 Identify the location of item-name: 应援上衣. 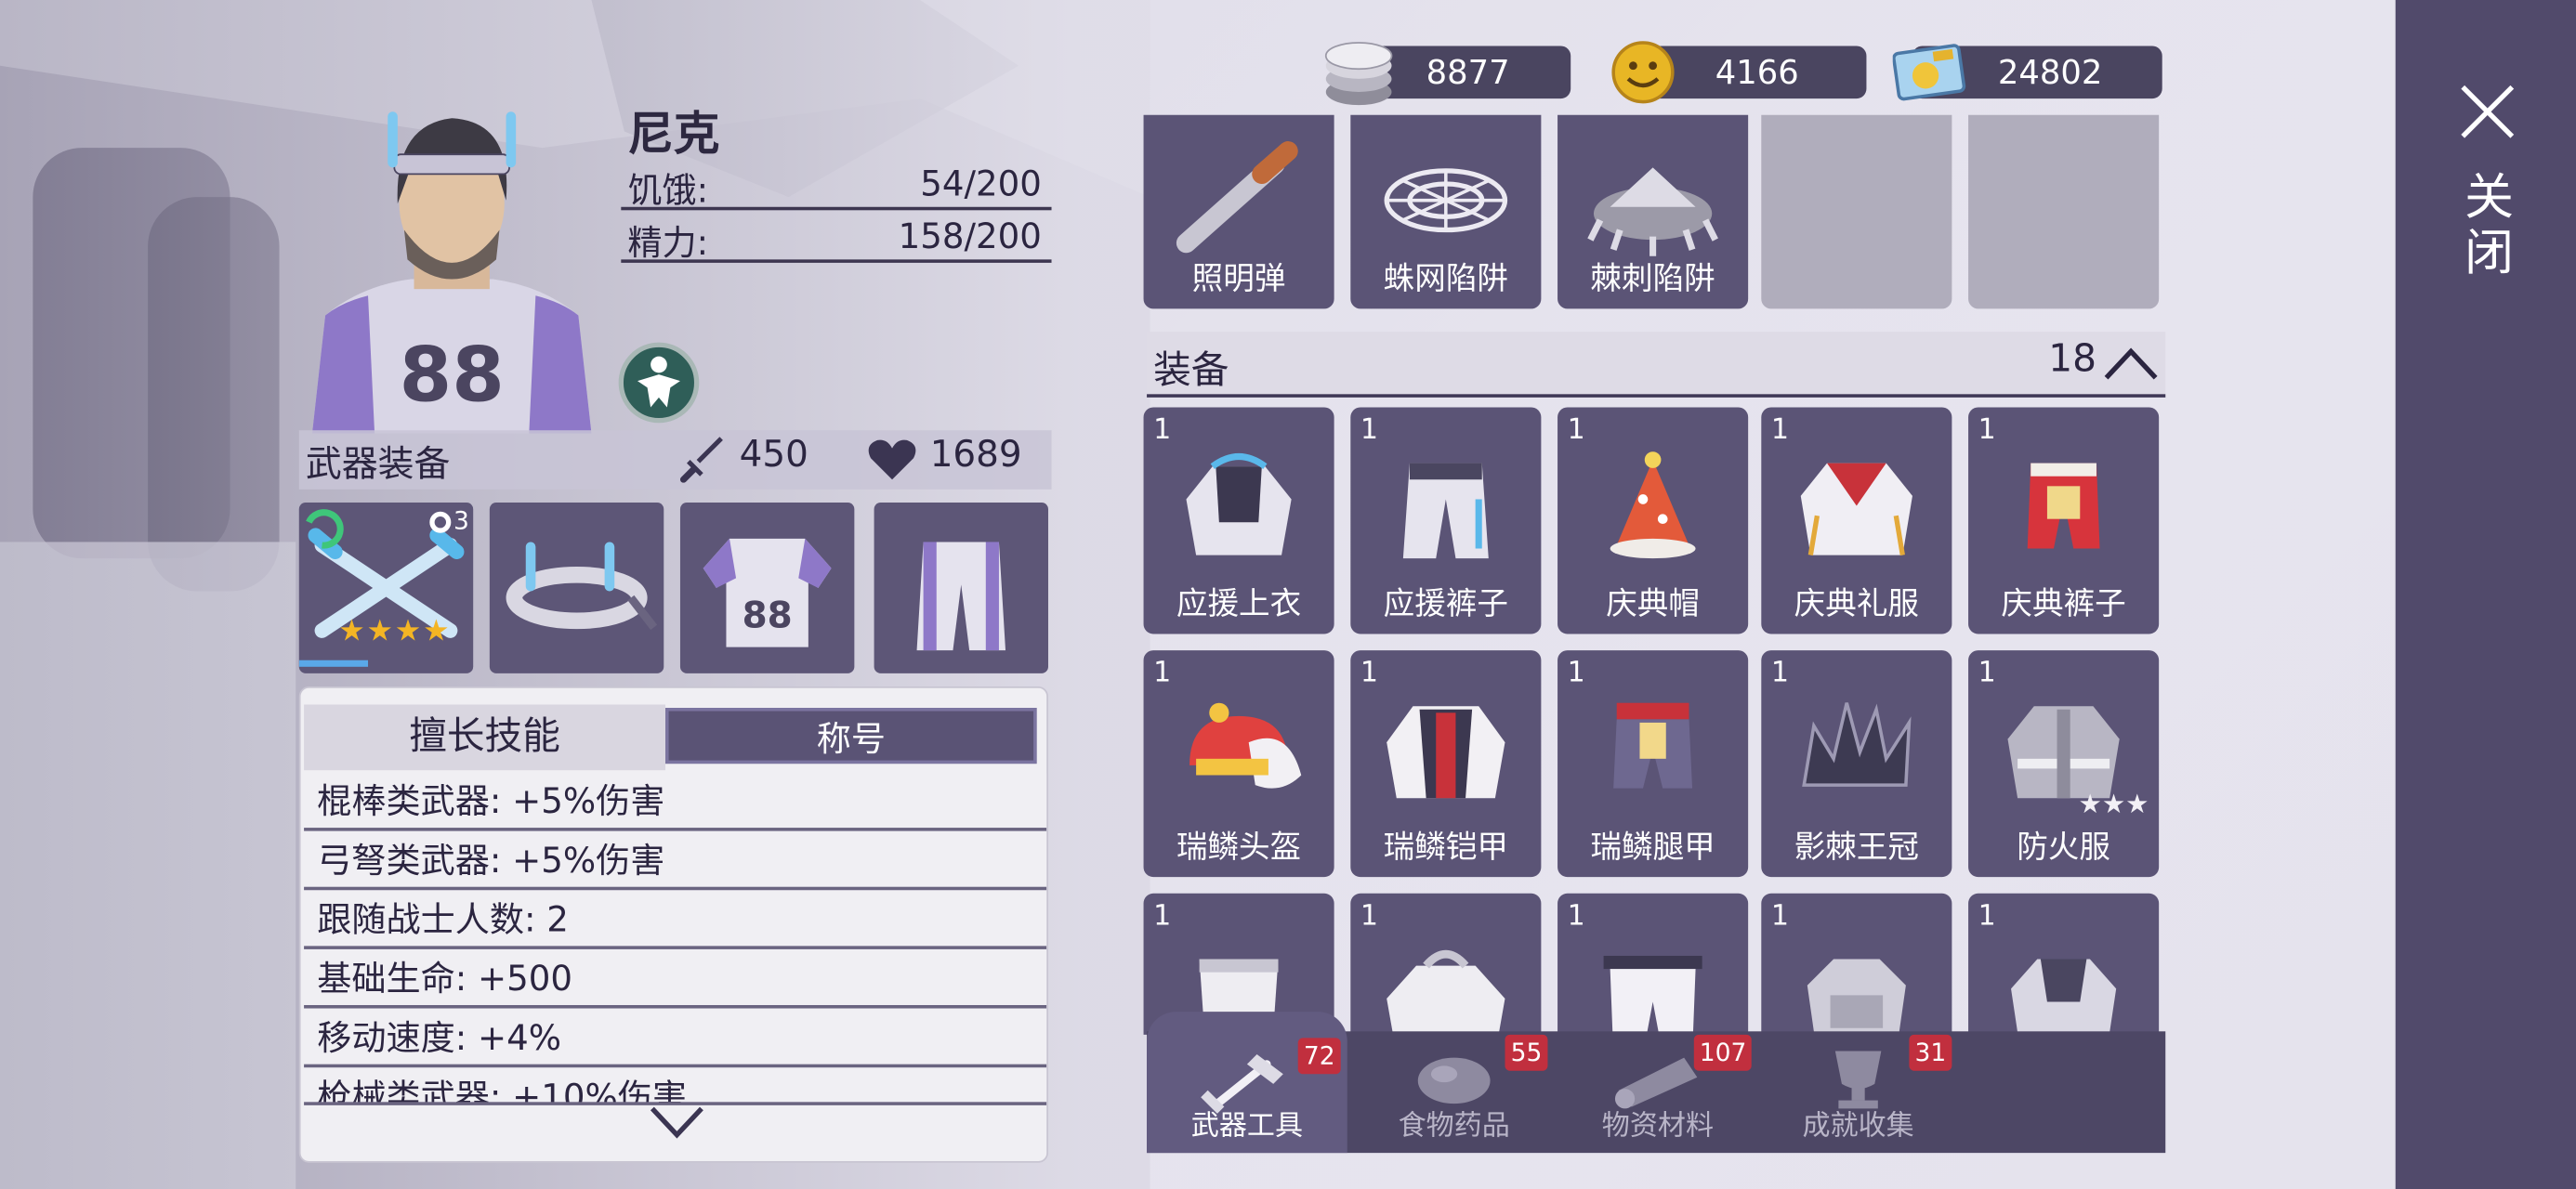
(1239, 605).